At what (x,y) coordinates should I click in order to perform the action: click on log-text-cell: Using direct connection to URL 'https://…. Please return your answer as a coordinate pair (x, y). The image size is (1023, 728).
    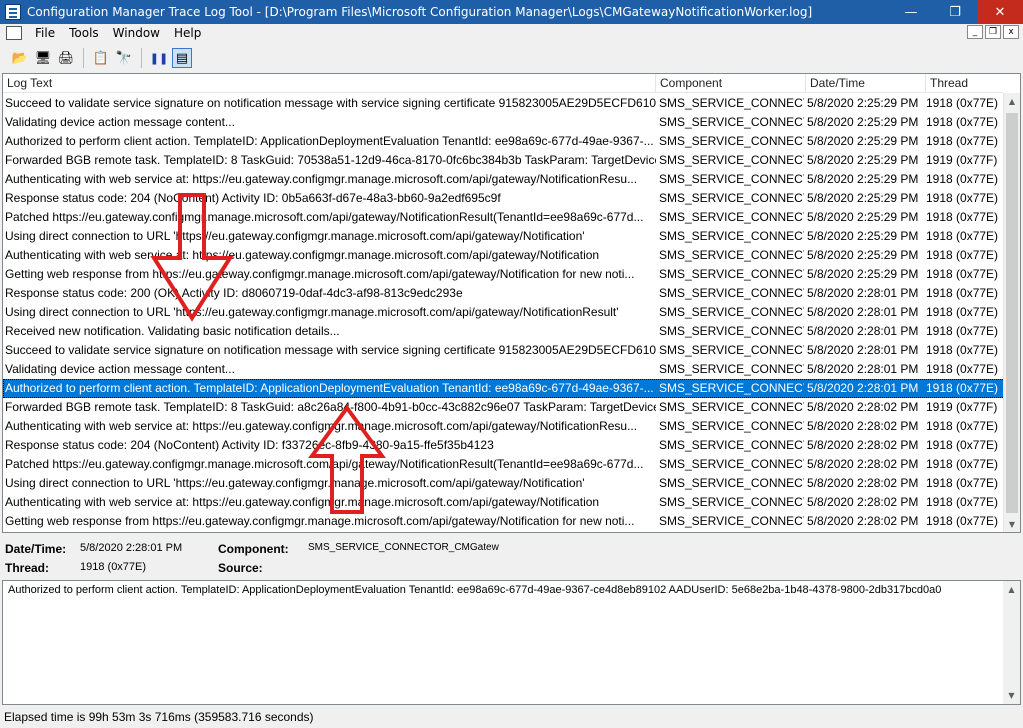
    Looking at the image, I should click on (295, 236).